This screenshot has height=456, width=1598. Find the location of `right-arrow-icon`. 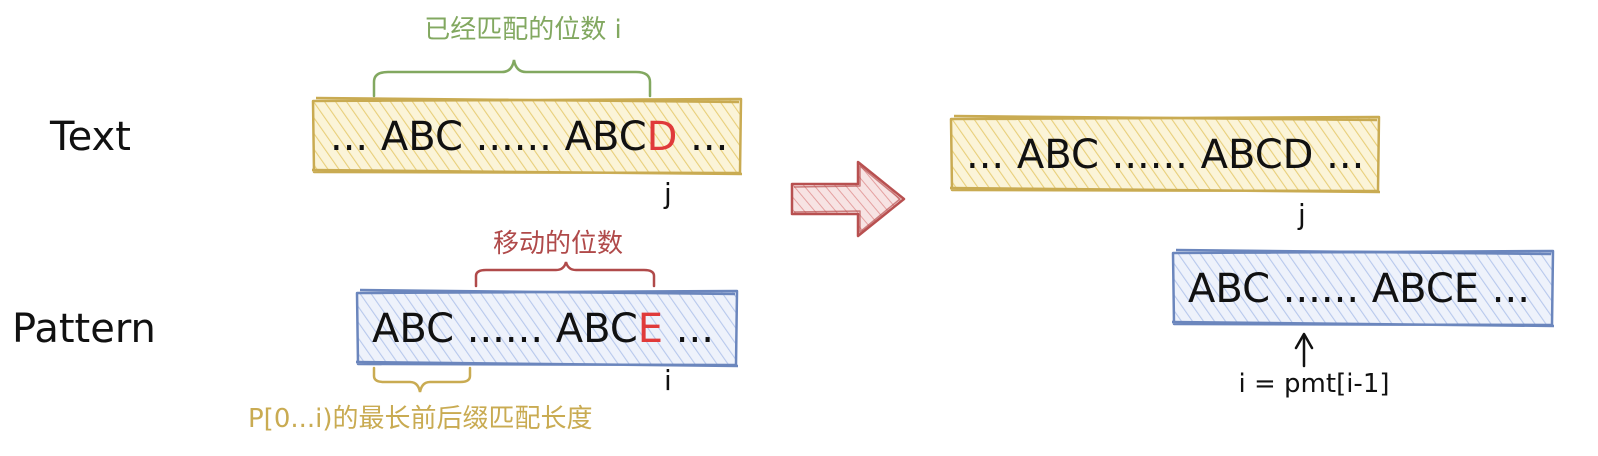

right-arrow-icon is located at coordinates (848, 199).